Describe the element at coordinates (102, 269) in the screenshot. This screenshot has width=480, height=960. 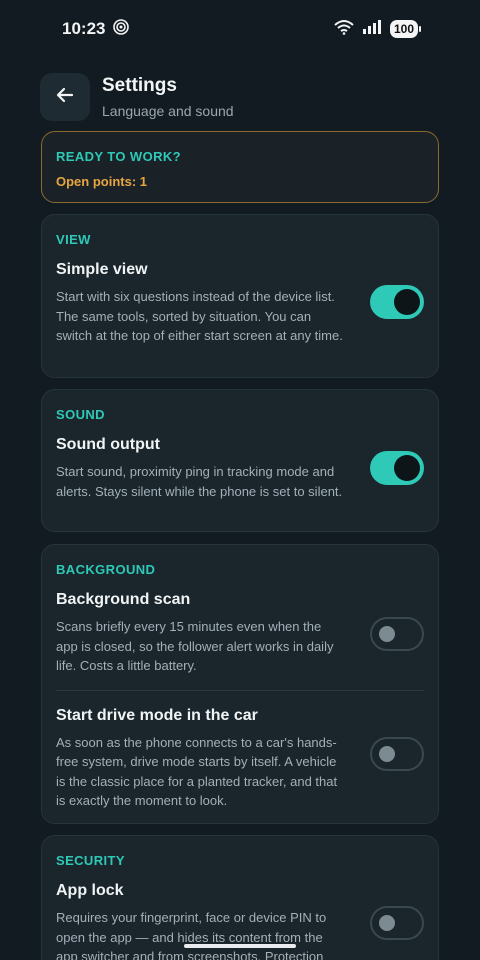
I see `simple-view-title: Simple view` at that location.